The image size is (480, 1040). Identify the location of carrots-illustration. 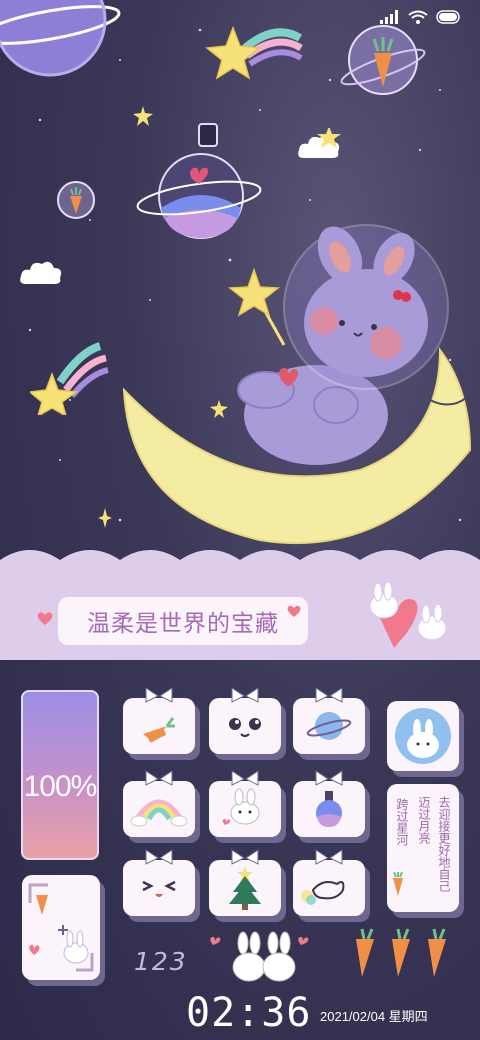
(401, 952).